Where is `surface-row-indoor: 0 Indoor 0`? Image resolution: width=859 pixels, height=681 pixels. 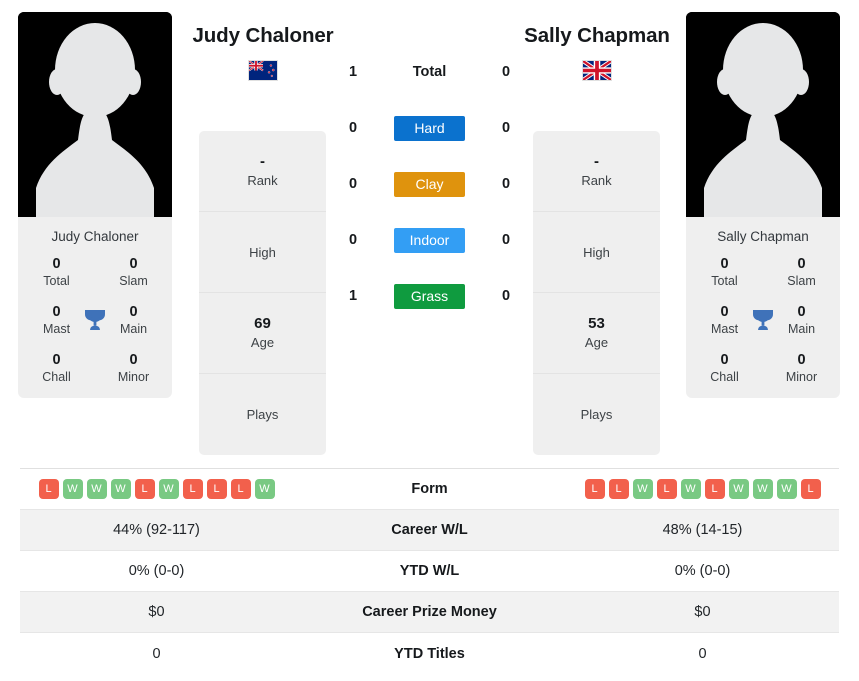 surface-row-indoor: 0 Indoor 0 is located at coordinates (429, 240).